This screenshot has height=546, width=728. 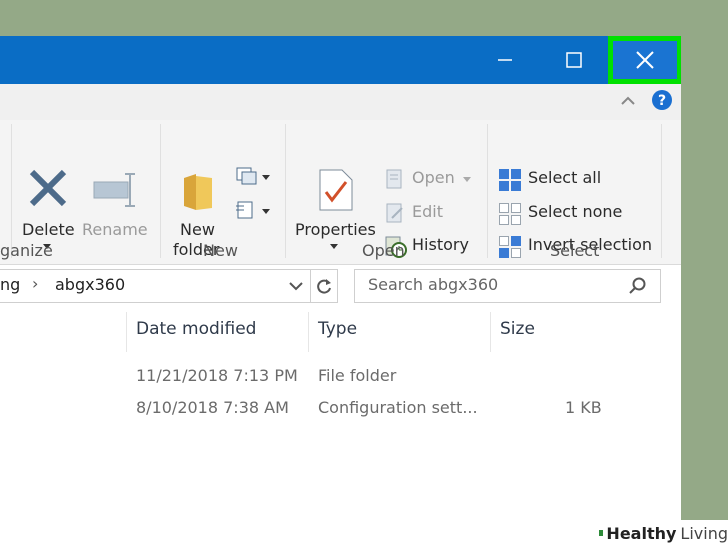 I want to click on select-none-icon, so click(x=510, y=214).